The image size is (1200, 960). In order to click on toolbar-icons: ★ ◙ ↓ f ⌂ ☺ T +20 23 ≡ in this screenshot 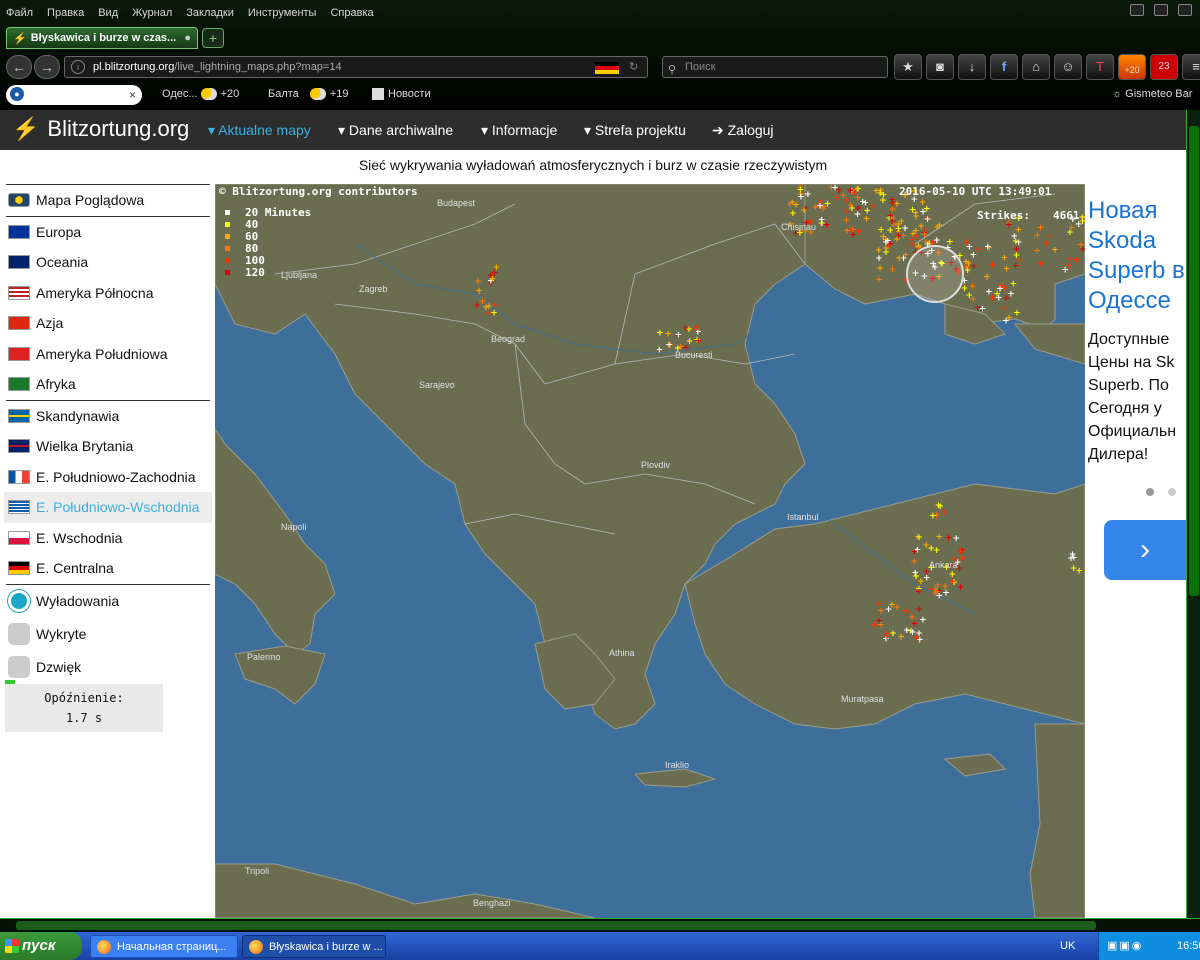, I will do `click(1047, 67)`.